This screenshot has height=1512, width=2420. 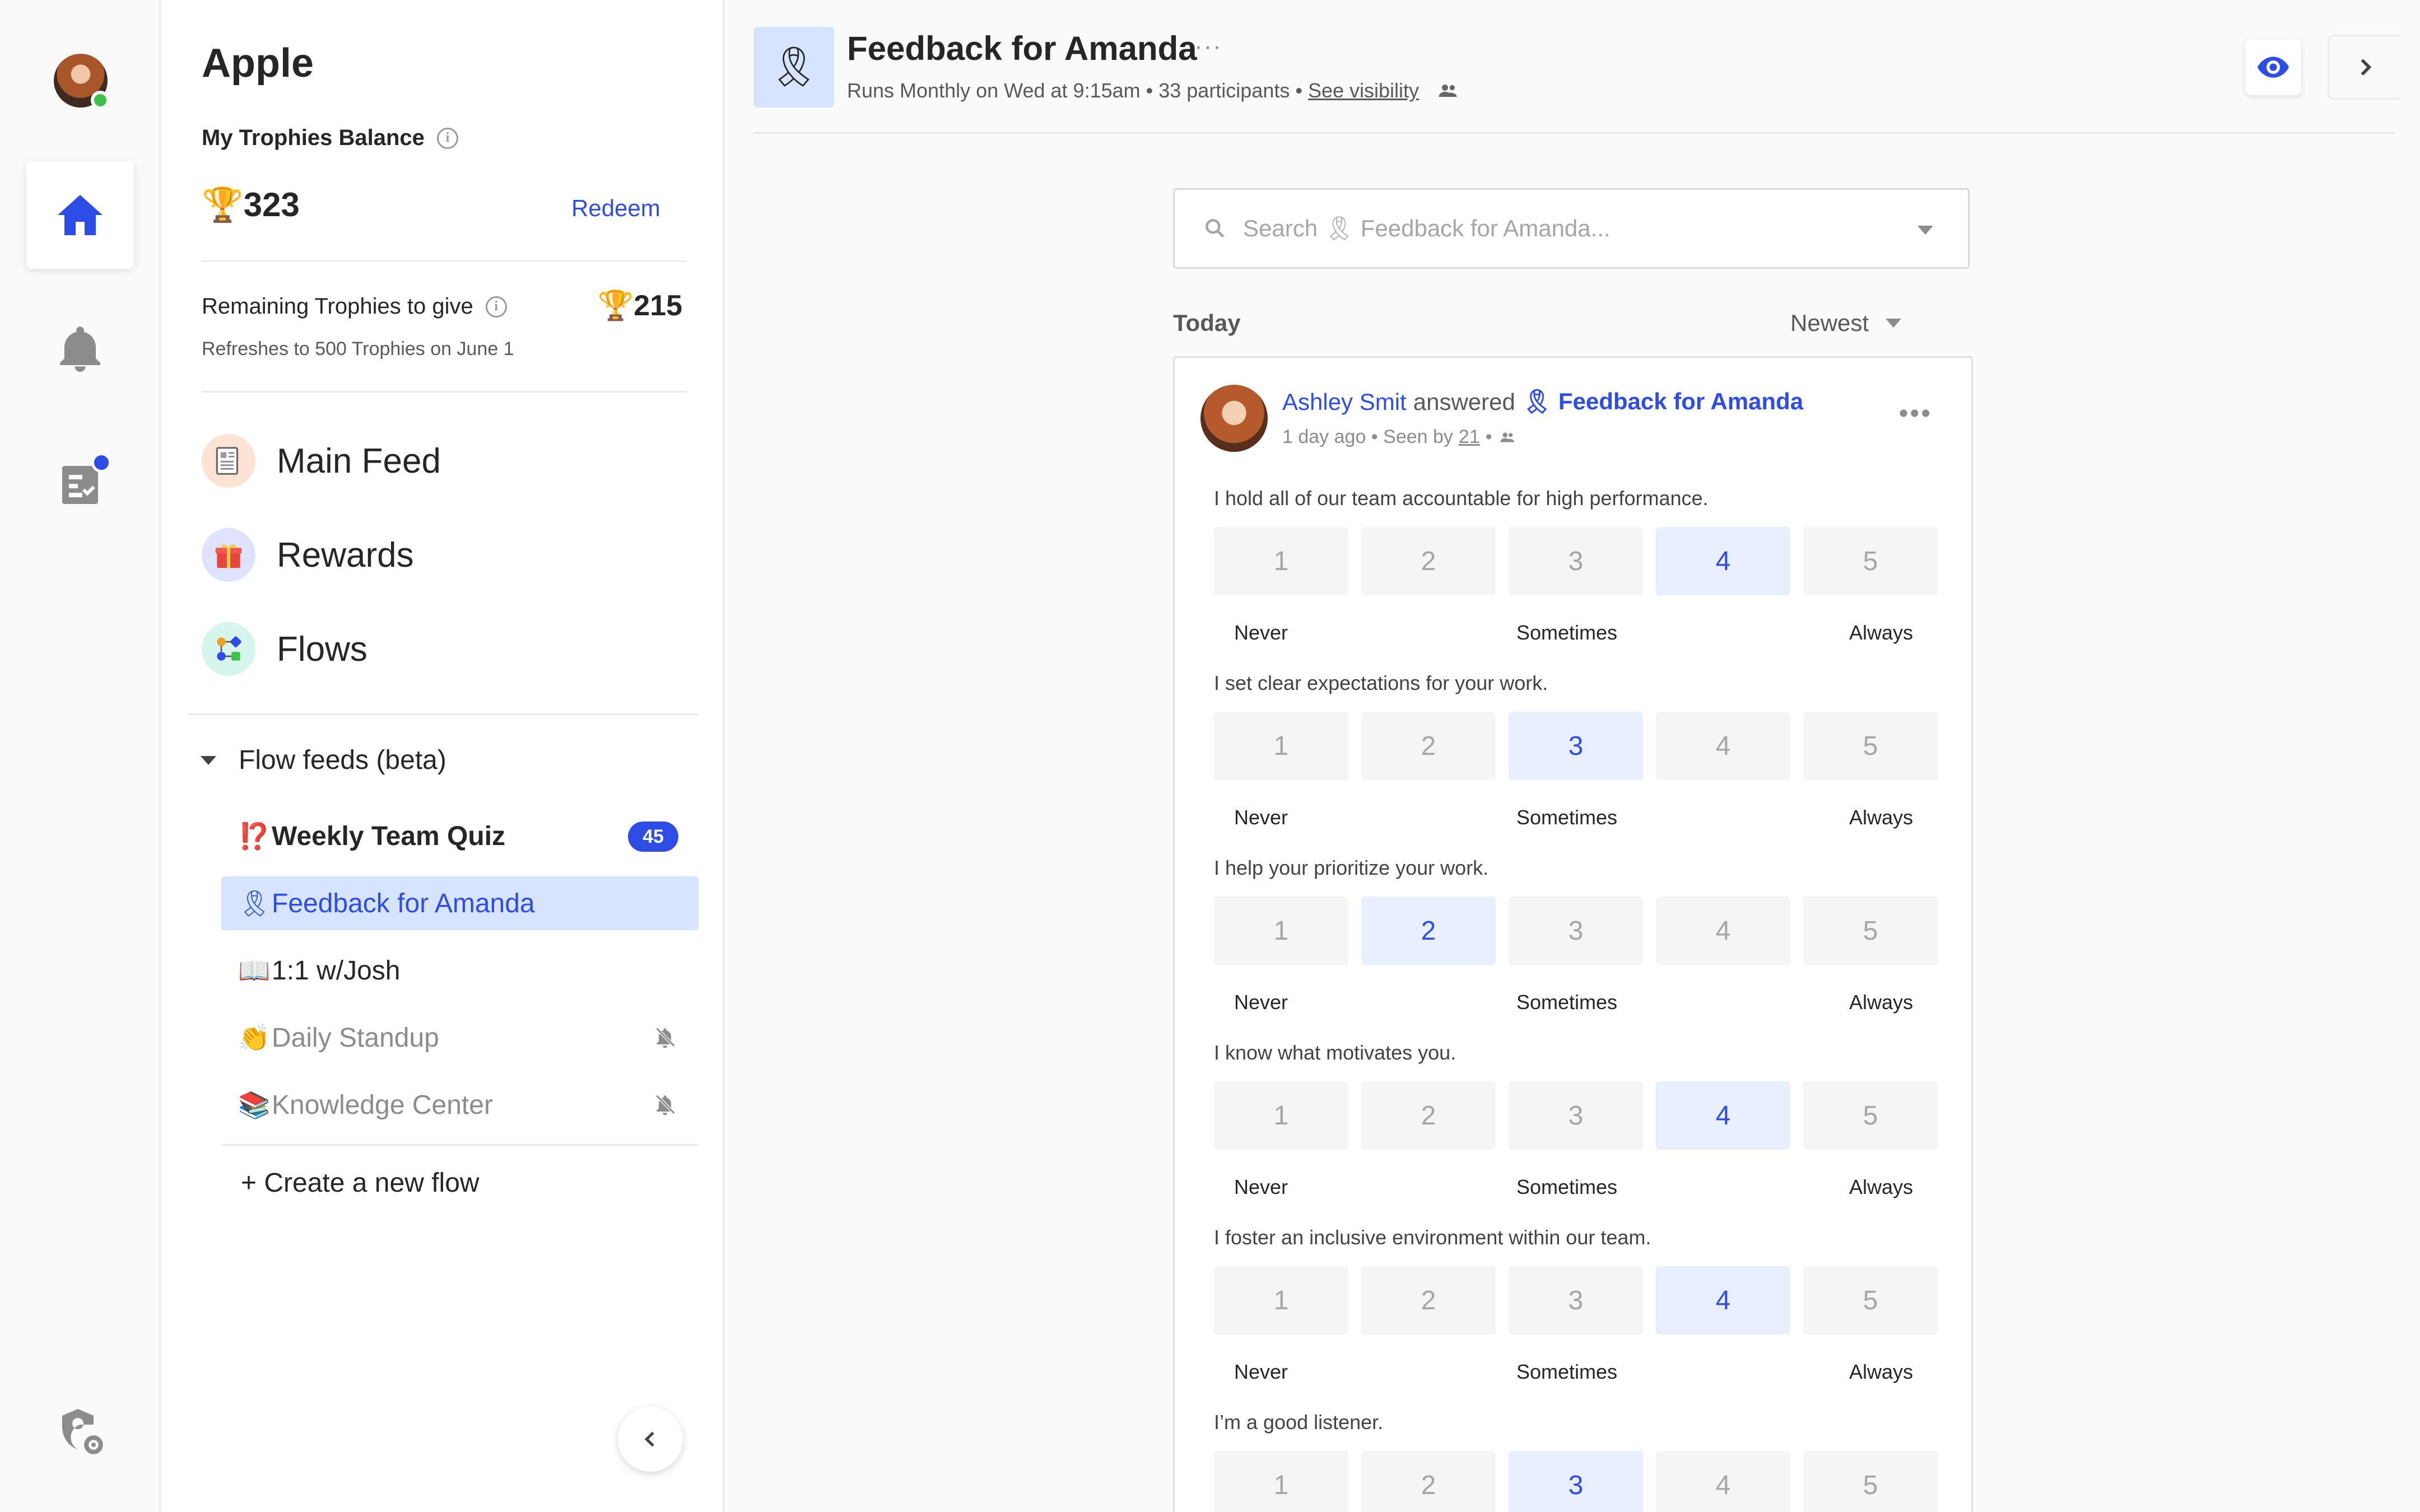 What do you see at coordinates (383, 1105) in the screenshot?
I see `flow-item-label: Knowledge Center` at bounding box center [383, 1105].